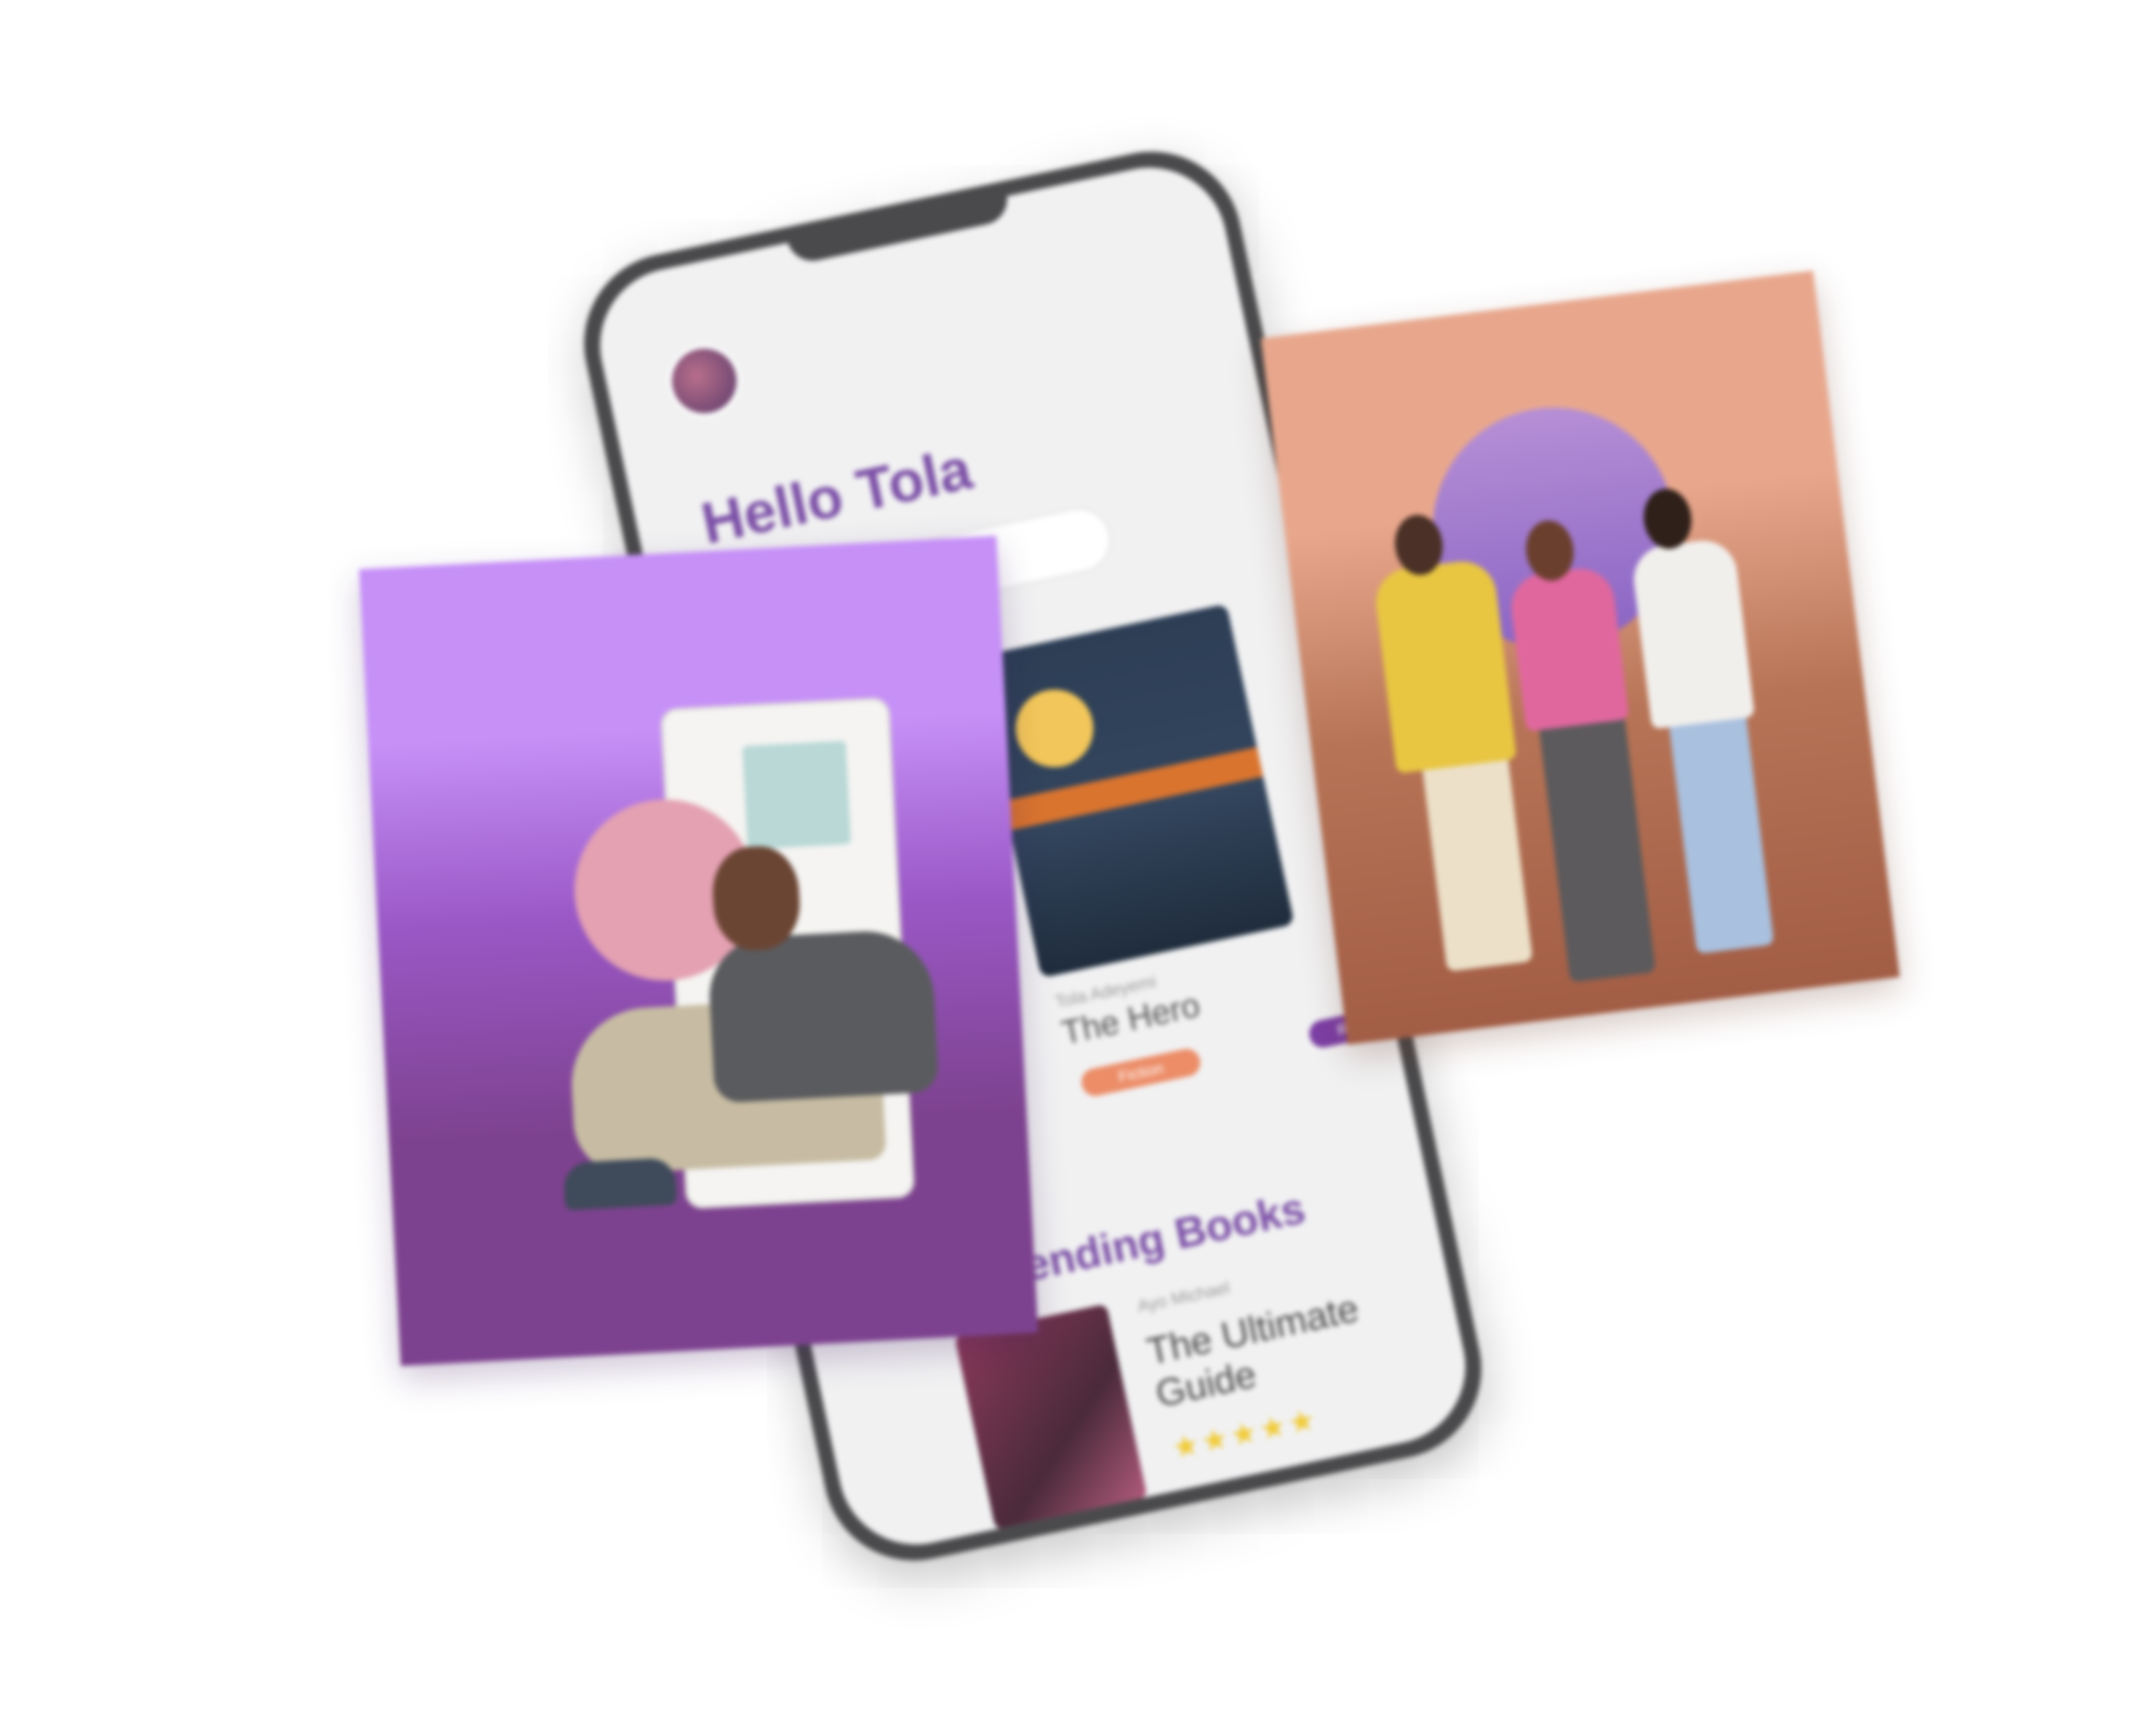 The height and width of the screenshot is (1725, 2156). Describe the element at coordinates (796, 795) in the screenshot. I see `illustration-phone-panel` at that location.